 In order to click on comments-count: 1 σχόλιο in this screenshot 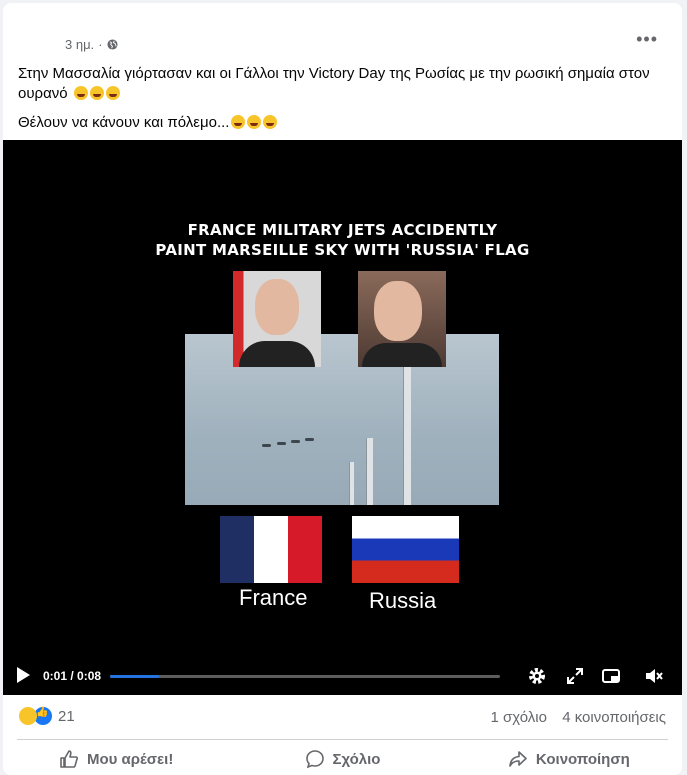, I will do `click(519, 717)`.